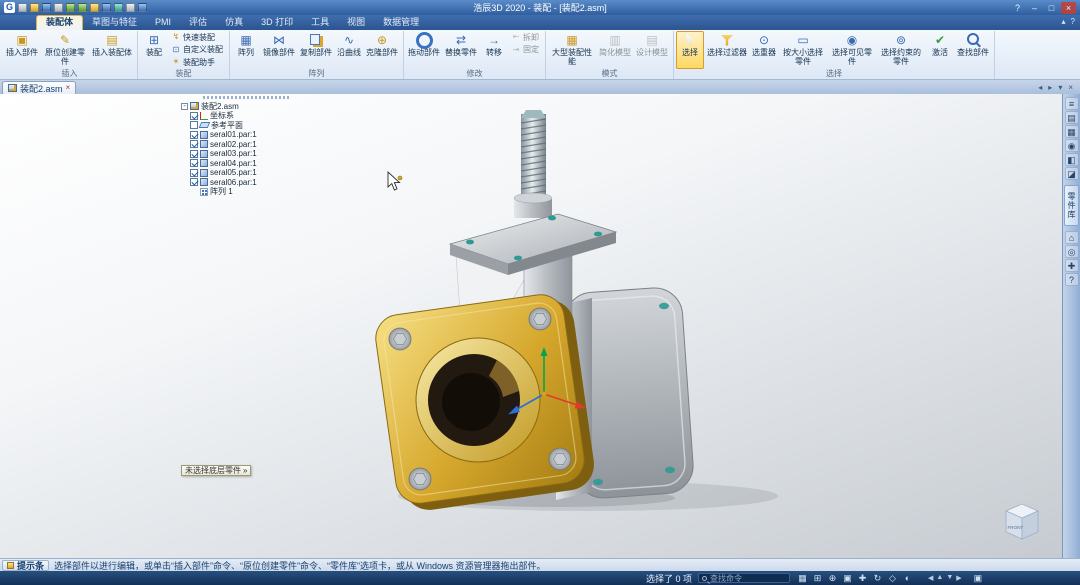 This screenshot has width=1080, height=585. I want to click on display-toggle-icon: ▣, so click(978, 578).